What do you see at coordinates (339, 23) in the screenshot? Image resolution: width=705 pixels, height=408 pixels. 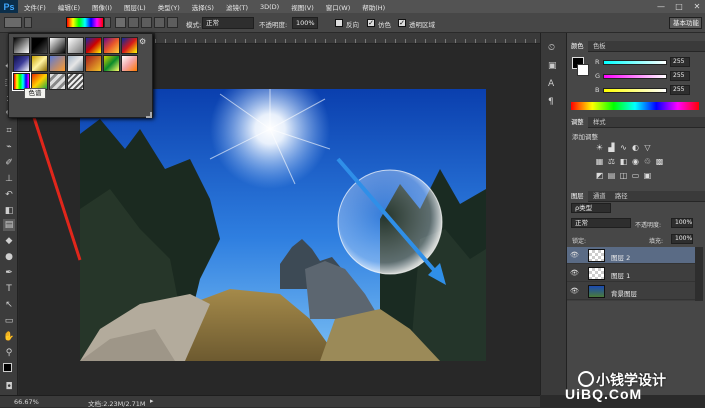 I see `reverse-checkbox` at bounding box center [339, 23].